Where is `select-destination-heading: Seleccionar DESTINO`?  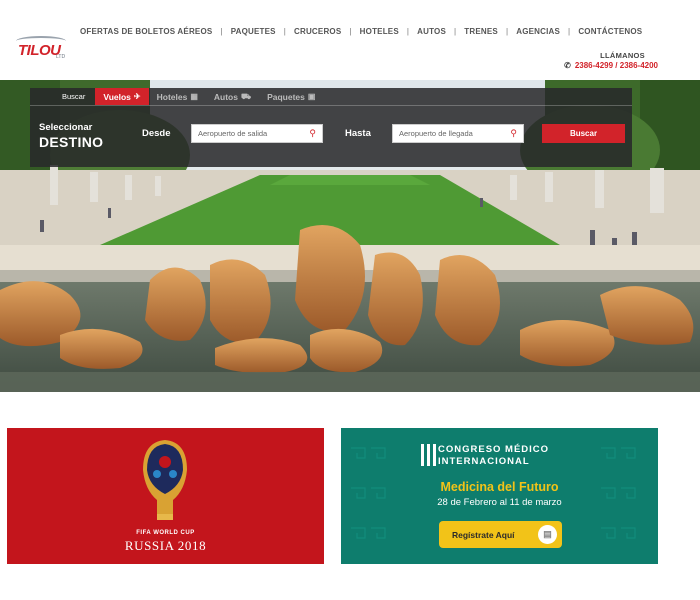 select-destination-heading: Seleccionar DESTINO is located at coordinates (71, 136).